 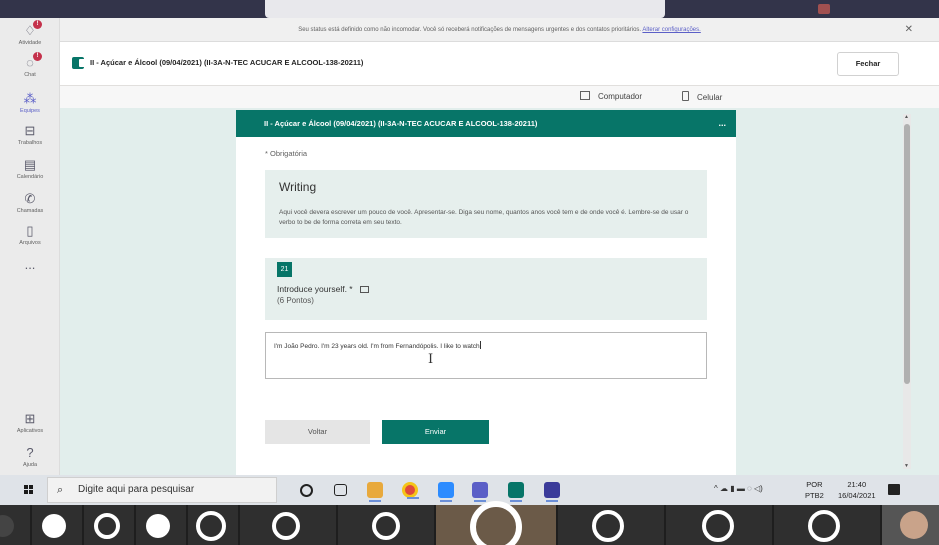 I want to click on windows-start-icon, so click(x=29, y=490).